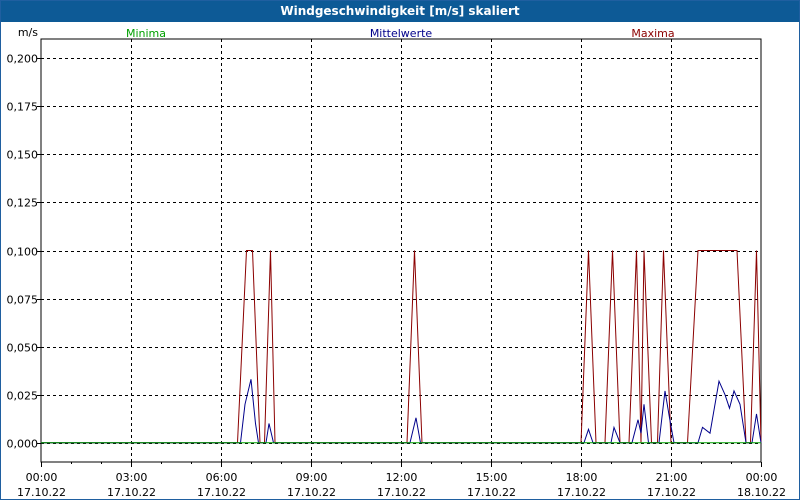 The image size is (800, 500). I want to click on y-tick-label: 0,025, so click(23, 396).